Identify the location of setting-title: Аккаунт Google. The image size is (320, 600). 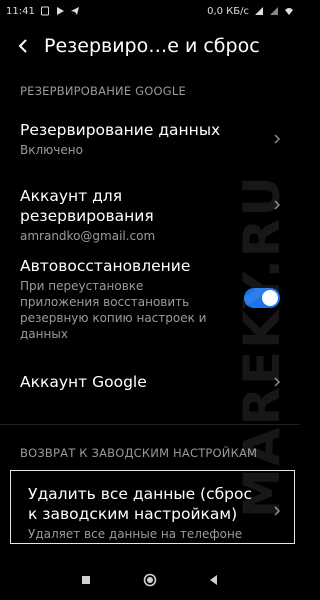
(83, 382).